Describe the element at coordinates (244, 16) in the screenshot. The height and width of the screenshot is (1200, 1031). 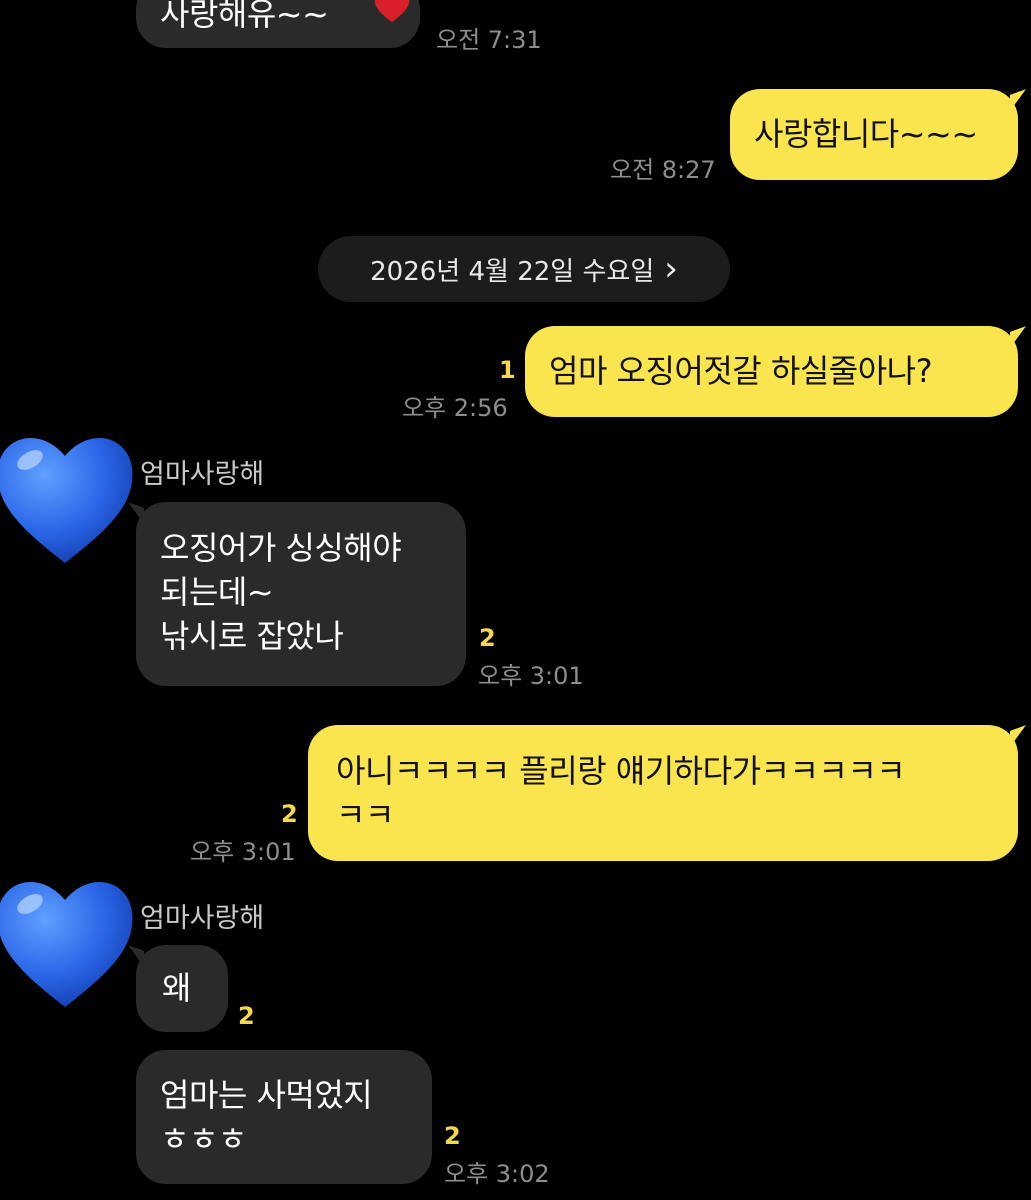
I see `message-text: 사랑해유~~` at that location.